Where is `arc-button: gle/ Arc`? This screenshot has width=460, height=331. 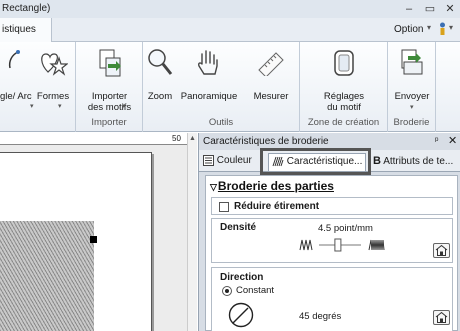 arc-button: gle/ Arc is located at coordinates (17, 78).